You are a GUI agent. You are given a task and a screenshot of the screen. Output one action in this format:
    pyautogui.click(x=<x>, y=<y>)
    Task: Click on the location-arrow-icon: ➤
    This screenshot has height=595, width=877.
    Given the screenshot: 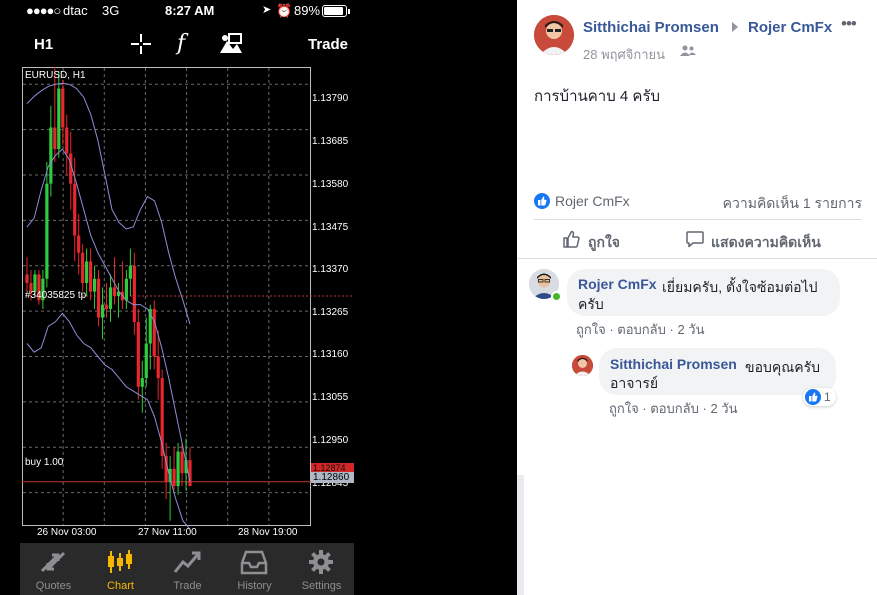 What is the action you would take?
    pyautogui.click(x=267, y=10)
    